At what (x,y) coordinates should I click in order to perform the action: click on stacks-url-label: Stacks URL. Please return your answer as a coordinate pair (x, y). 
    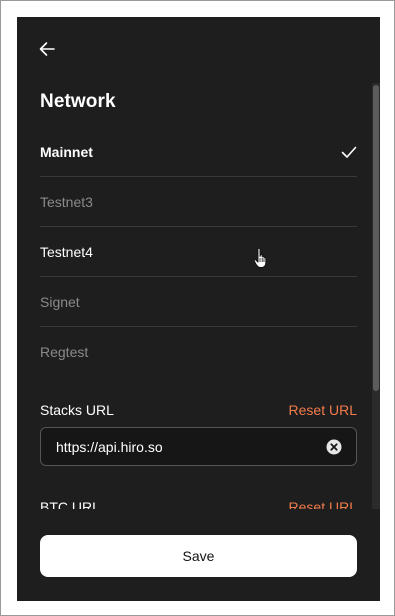
    Looking at the image, I should click on (77, 410).